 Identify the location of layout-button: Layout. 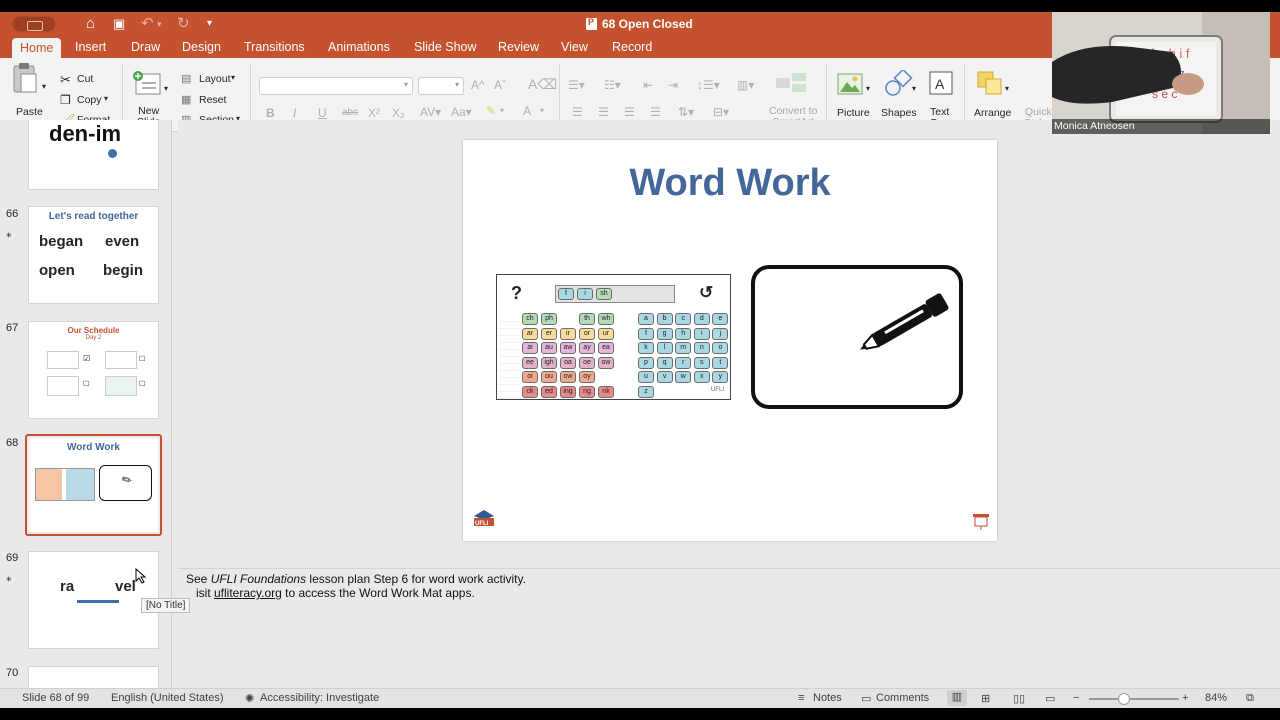
(215, 79).